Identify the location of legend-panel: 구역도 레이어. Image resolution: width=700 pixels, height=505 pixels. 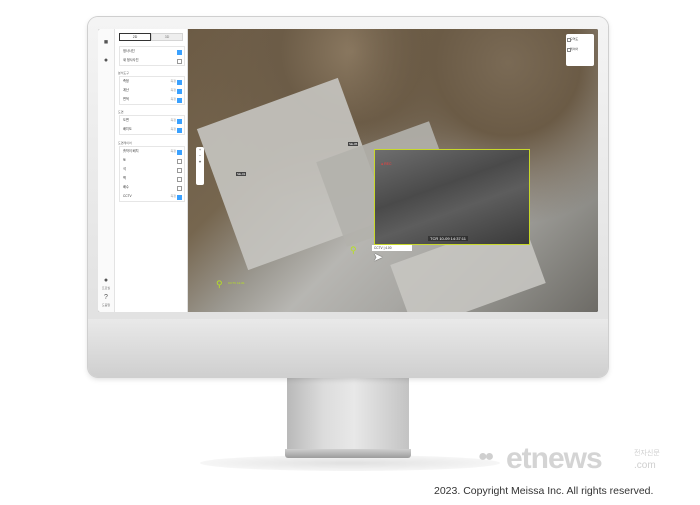
(580, 50).